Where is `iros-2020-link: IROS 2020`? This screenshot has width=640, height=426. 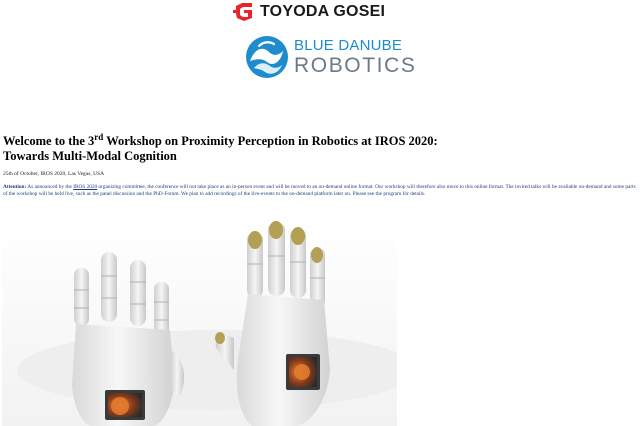
iros-2020-link: IROS 2020 is located at coordinates (85, 187).